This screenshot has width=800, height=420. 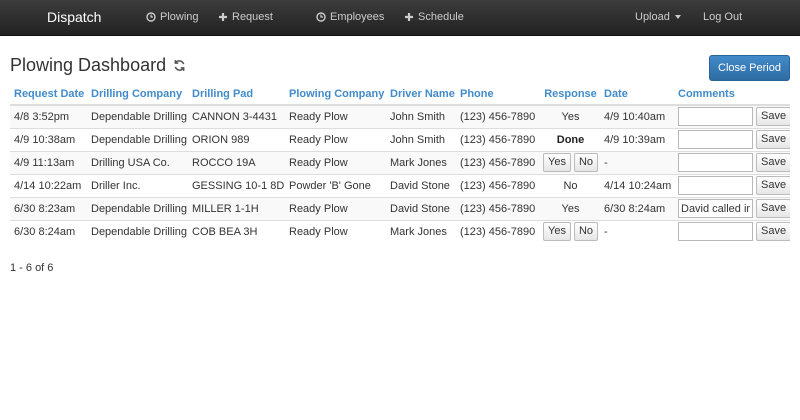 What do you see at coordinates (88, 65) in the screenshot?
I see `page-title-text: Plowing Dashboard` at bounding box center [88, 65].